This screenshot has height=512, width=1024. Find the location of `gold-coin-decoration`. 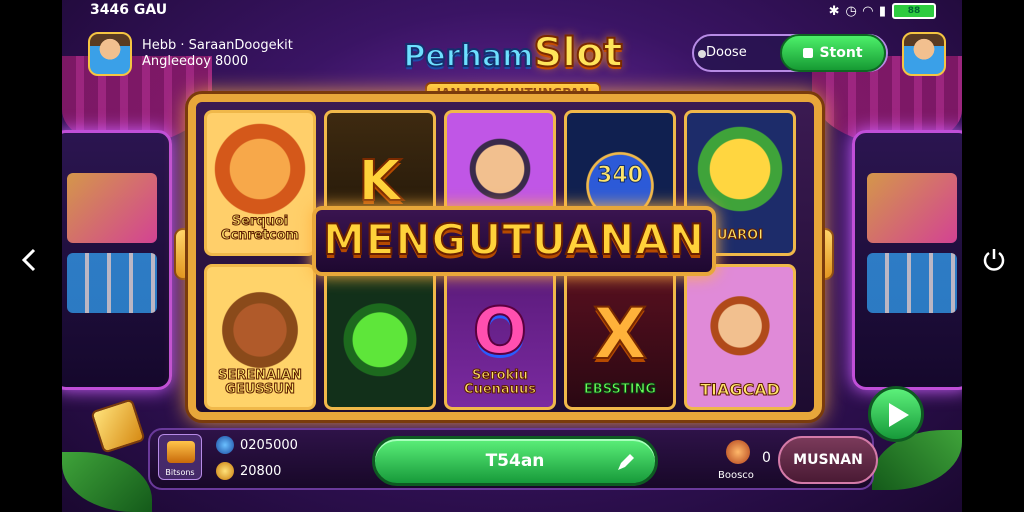

gold-coin-decoration is located at coordinates (118, 426).